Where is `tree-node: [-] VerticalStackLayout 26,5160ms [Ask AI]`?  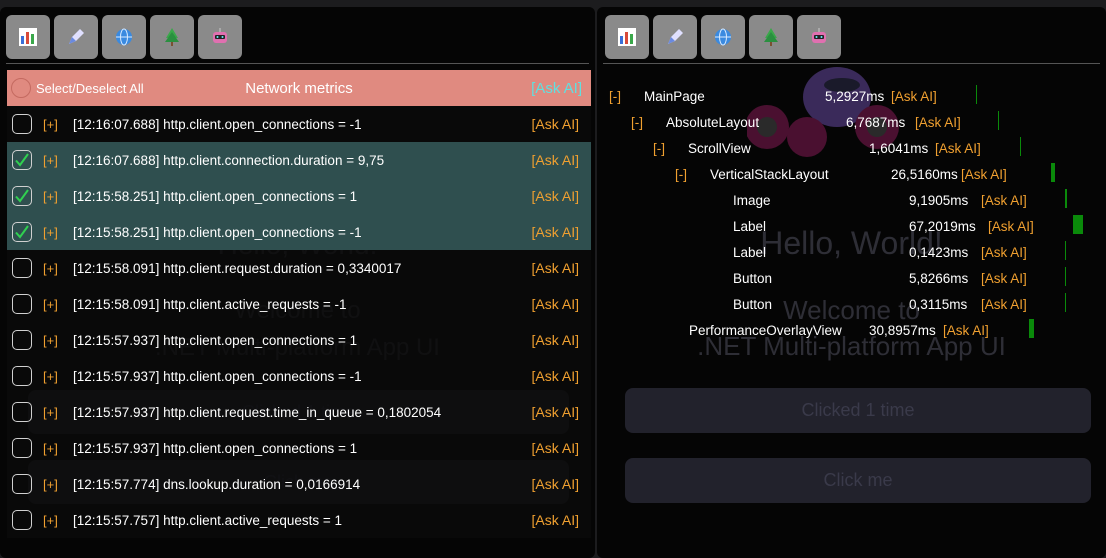
tree-node: [-] VerticalStackLayout 26,5160ms [Ask AI] is located at coordinates (851, 176).